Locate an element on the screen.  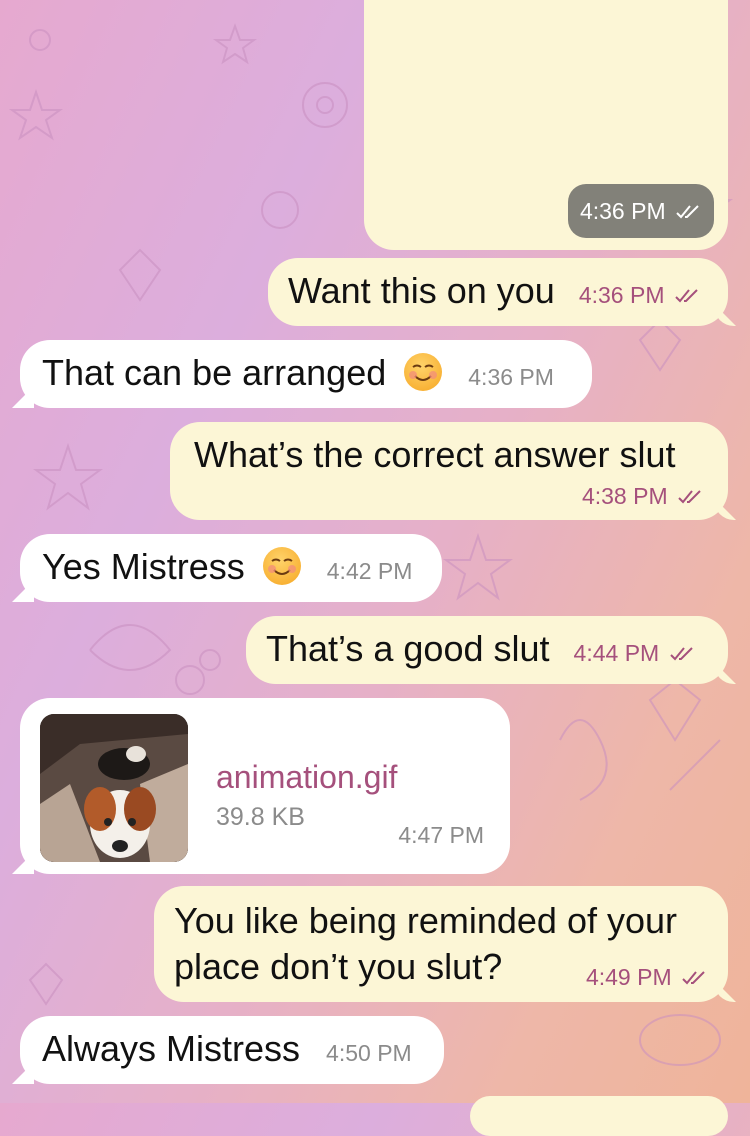
message-text: Yes Mistress is located at coordinates (143, 566).